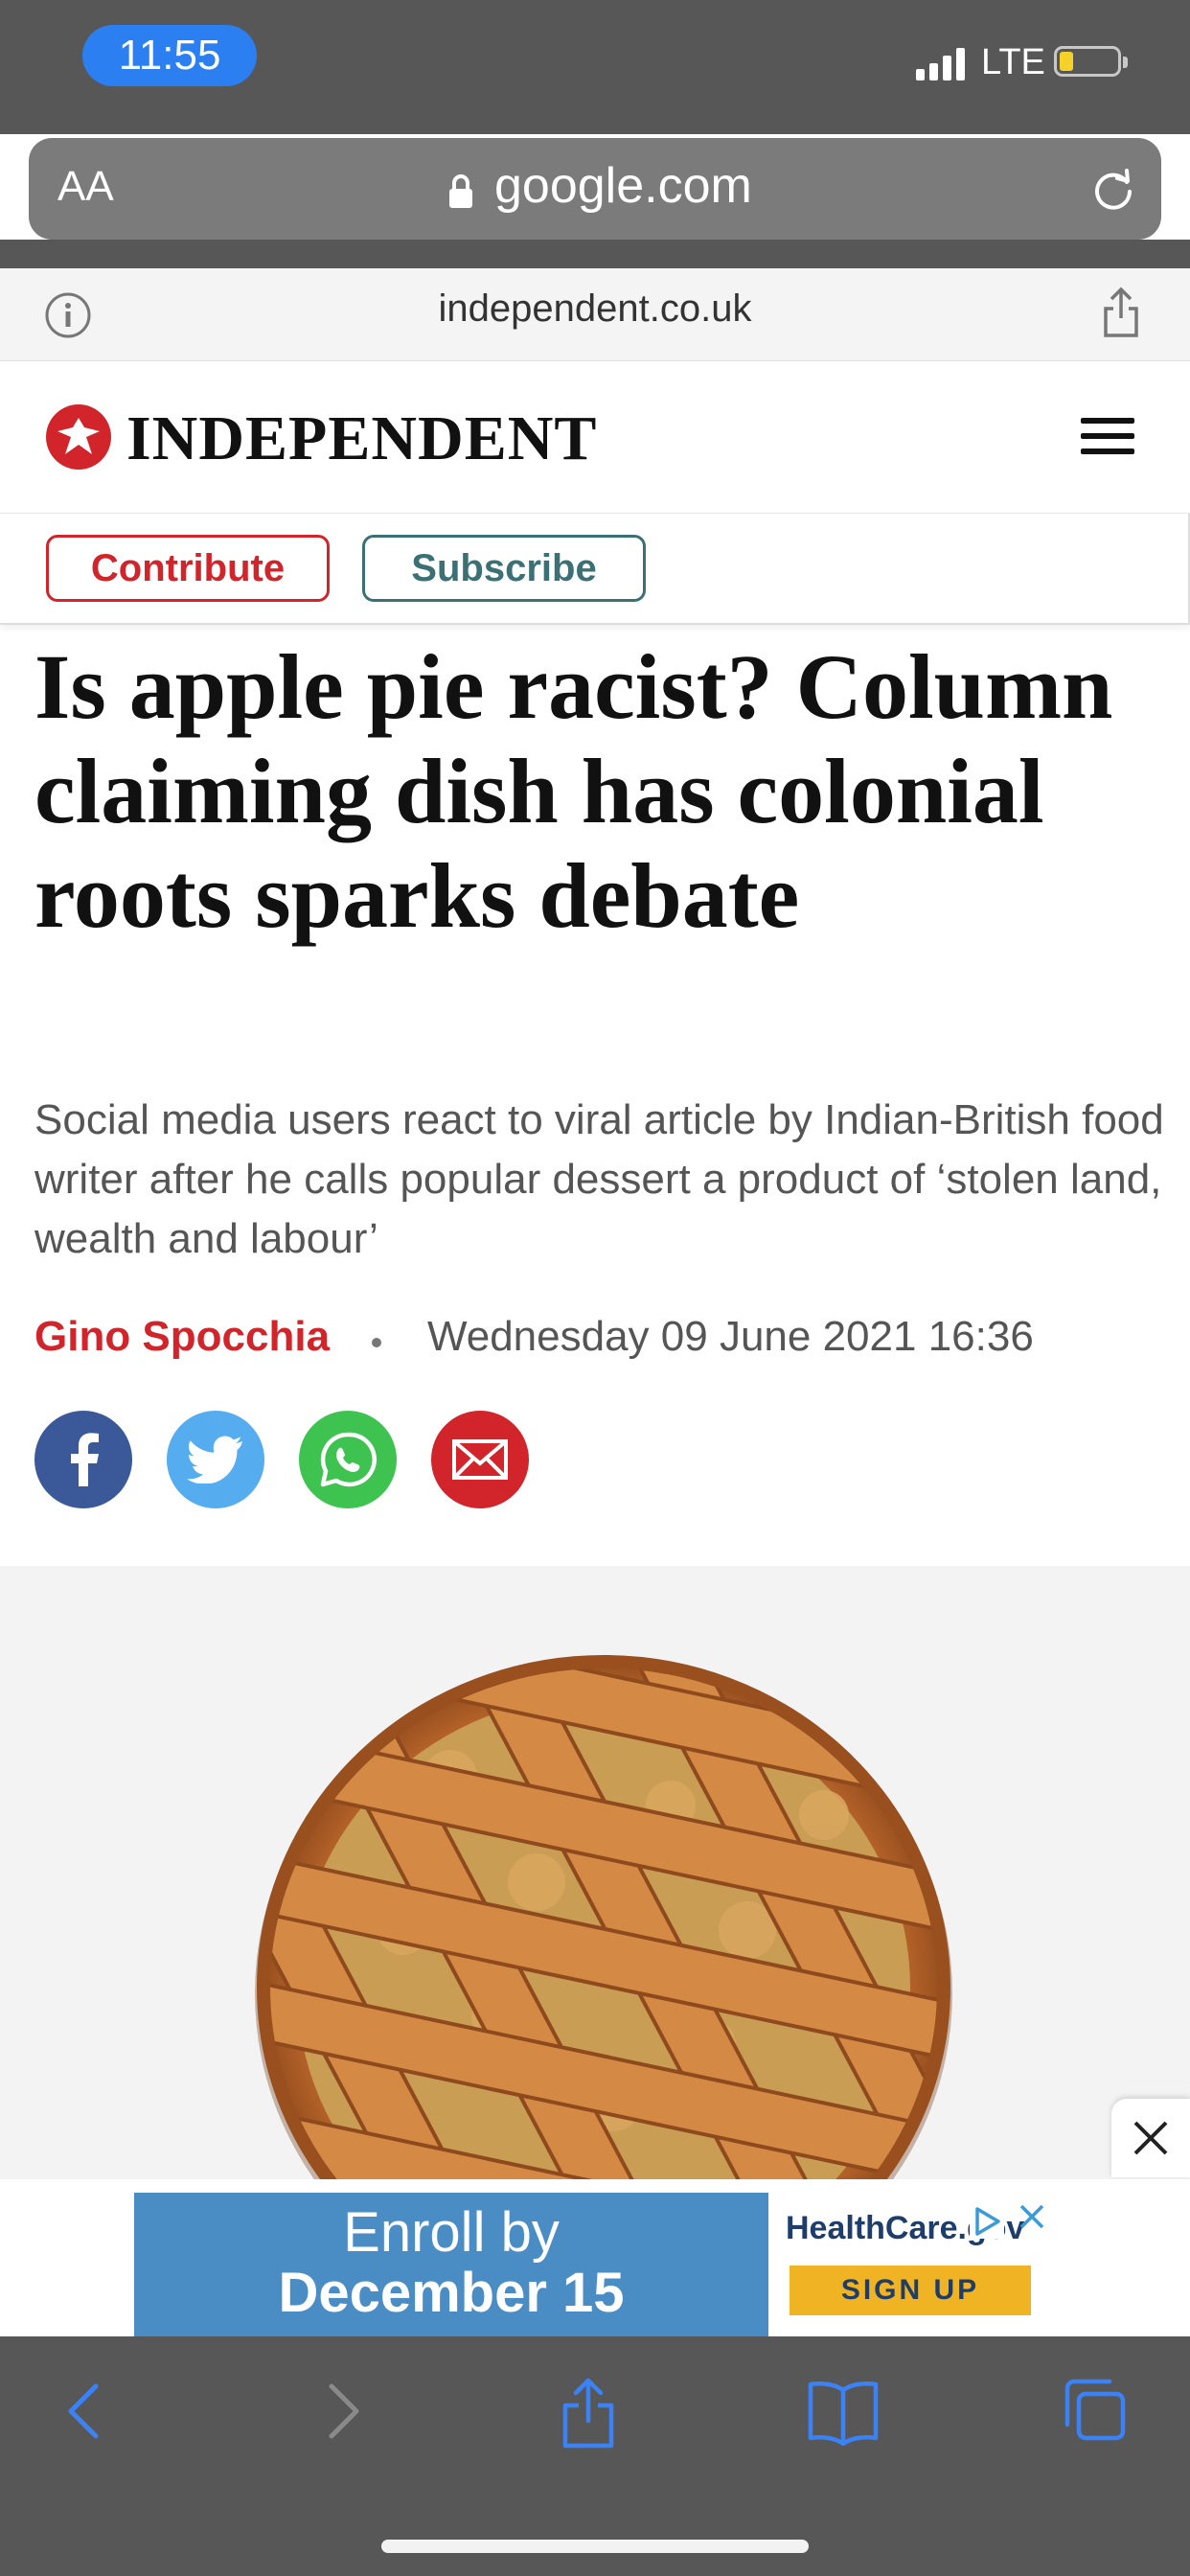 The image size is (1190, 2576). I want to click on email-share-button, so click(480, 1459).